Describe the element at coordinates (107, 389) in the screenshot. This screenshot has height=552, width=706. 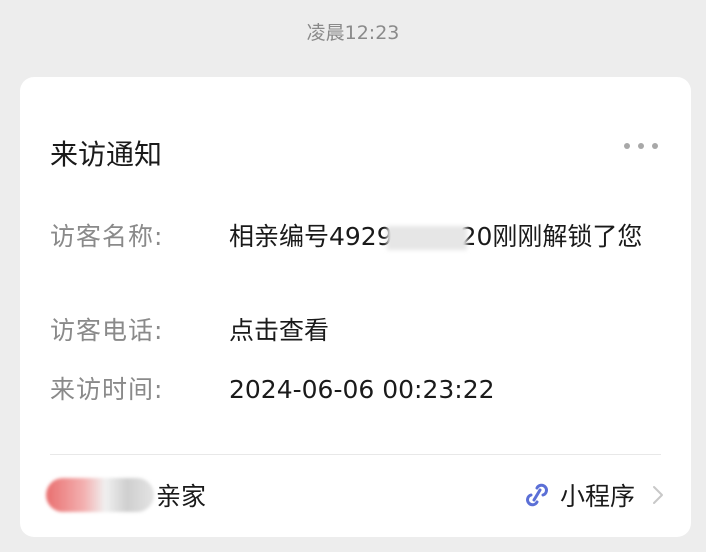
I see `visit-time-label: 来访时间:` at that location.